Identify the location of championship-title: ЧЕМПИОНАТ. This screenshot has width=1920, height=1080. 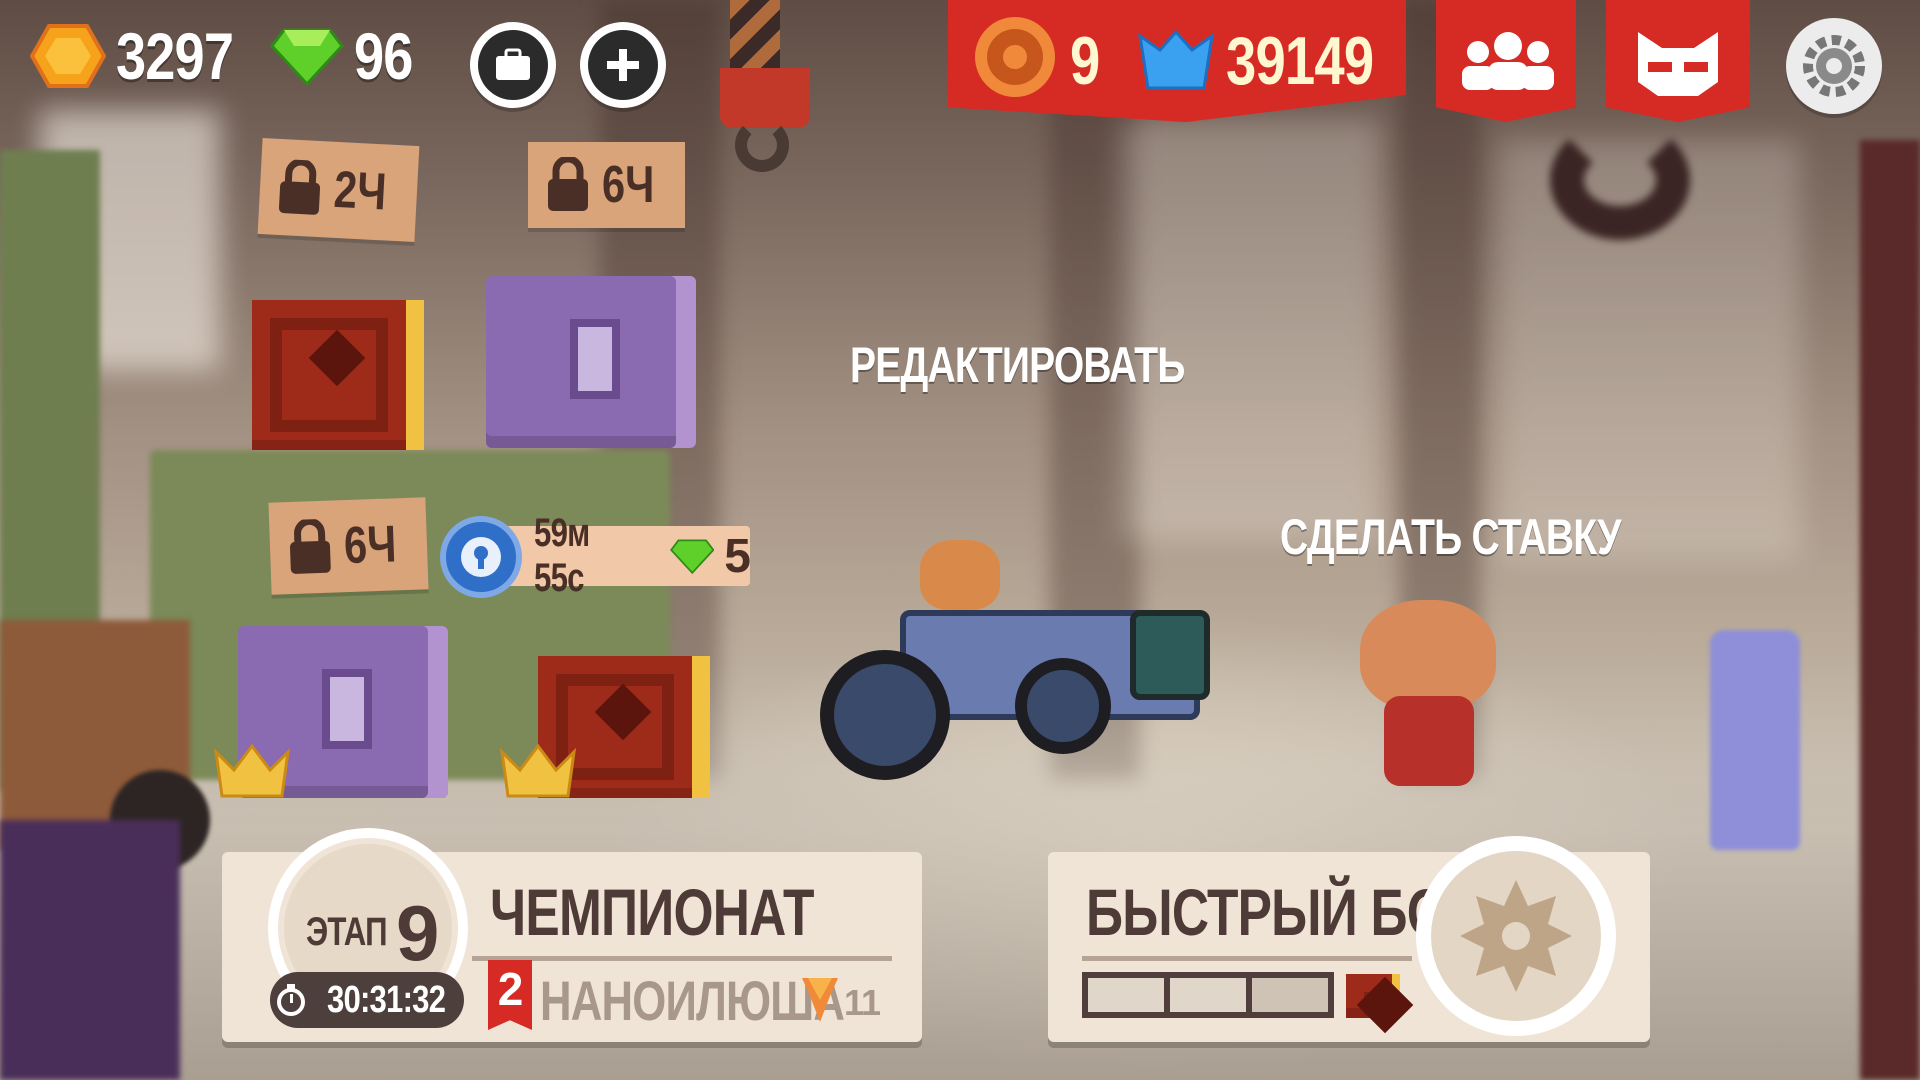
(652, 912).